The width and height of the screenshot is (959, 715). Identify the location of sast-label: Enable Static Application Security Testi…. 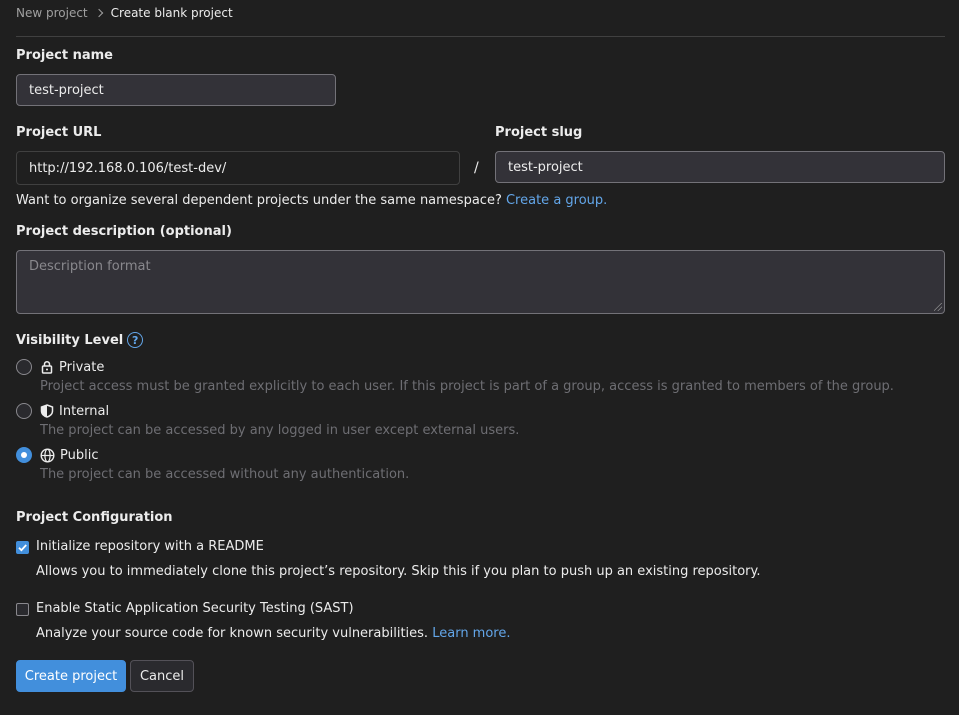
(195, 608).